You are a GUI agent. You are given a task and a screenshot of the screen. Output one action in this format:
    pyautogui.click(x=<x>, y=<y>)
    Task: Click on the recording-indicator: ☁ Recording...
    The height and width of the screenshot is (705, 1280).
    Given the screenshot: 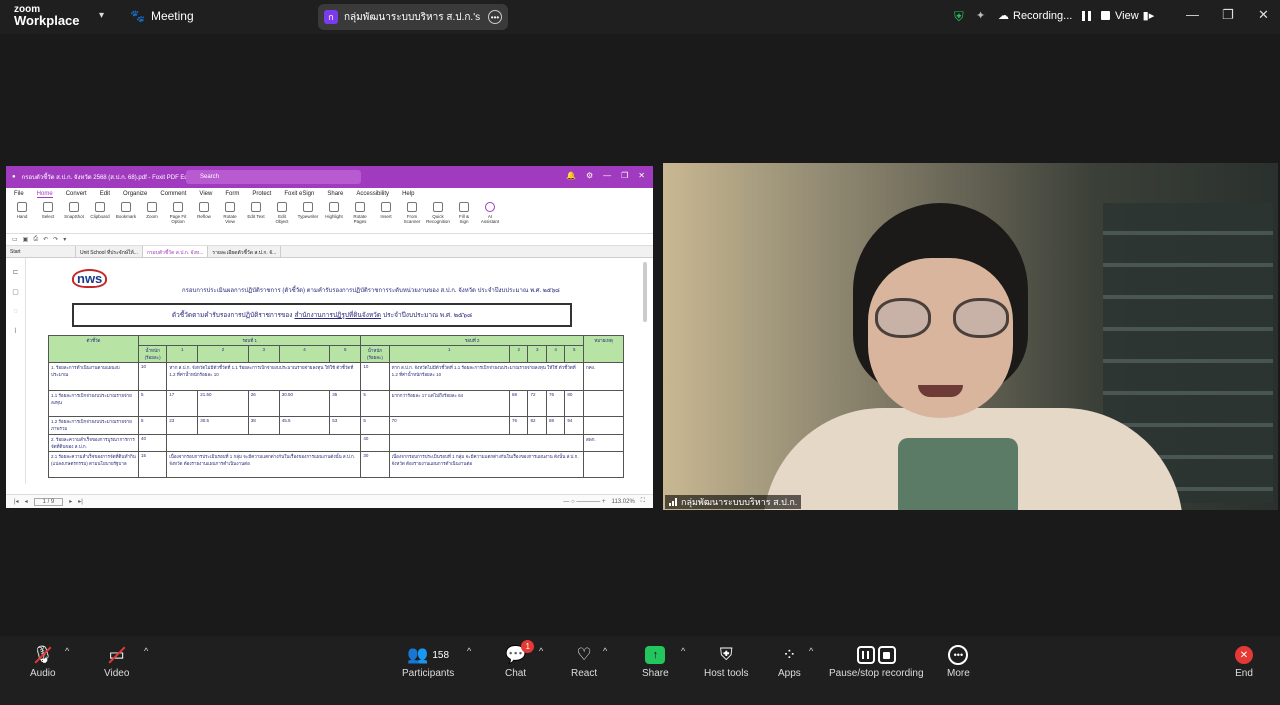 What is the action you would take?
    pyautogui.click(x=1054, y=15)
    